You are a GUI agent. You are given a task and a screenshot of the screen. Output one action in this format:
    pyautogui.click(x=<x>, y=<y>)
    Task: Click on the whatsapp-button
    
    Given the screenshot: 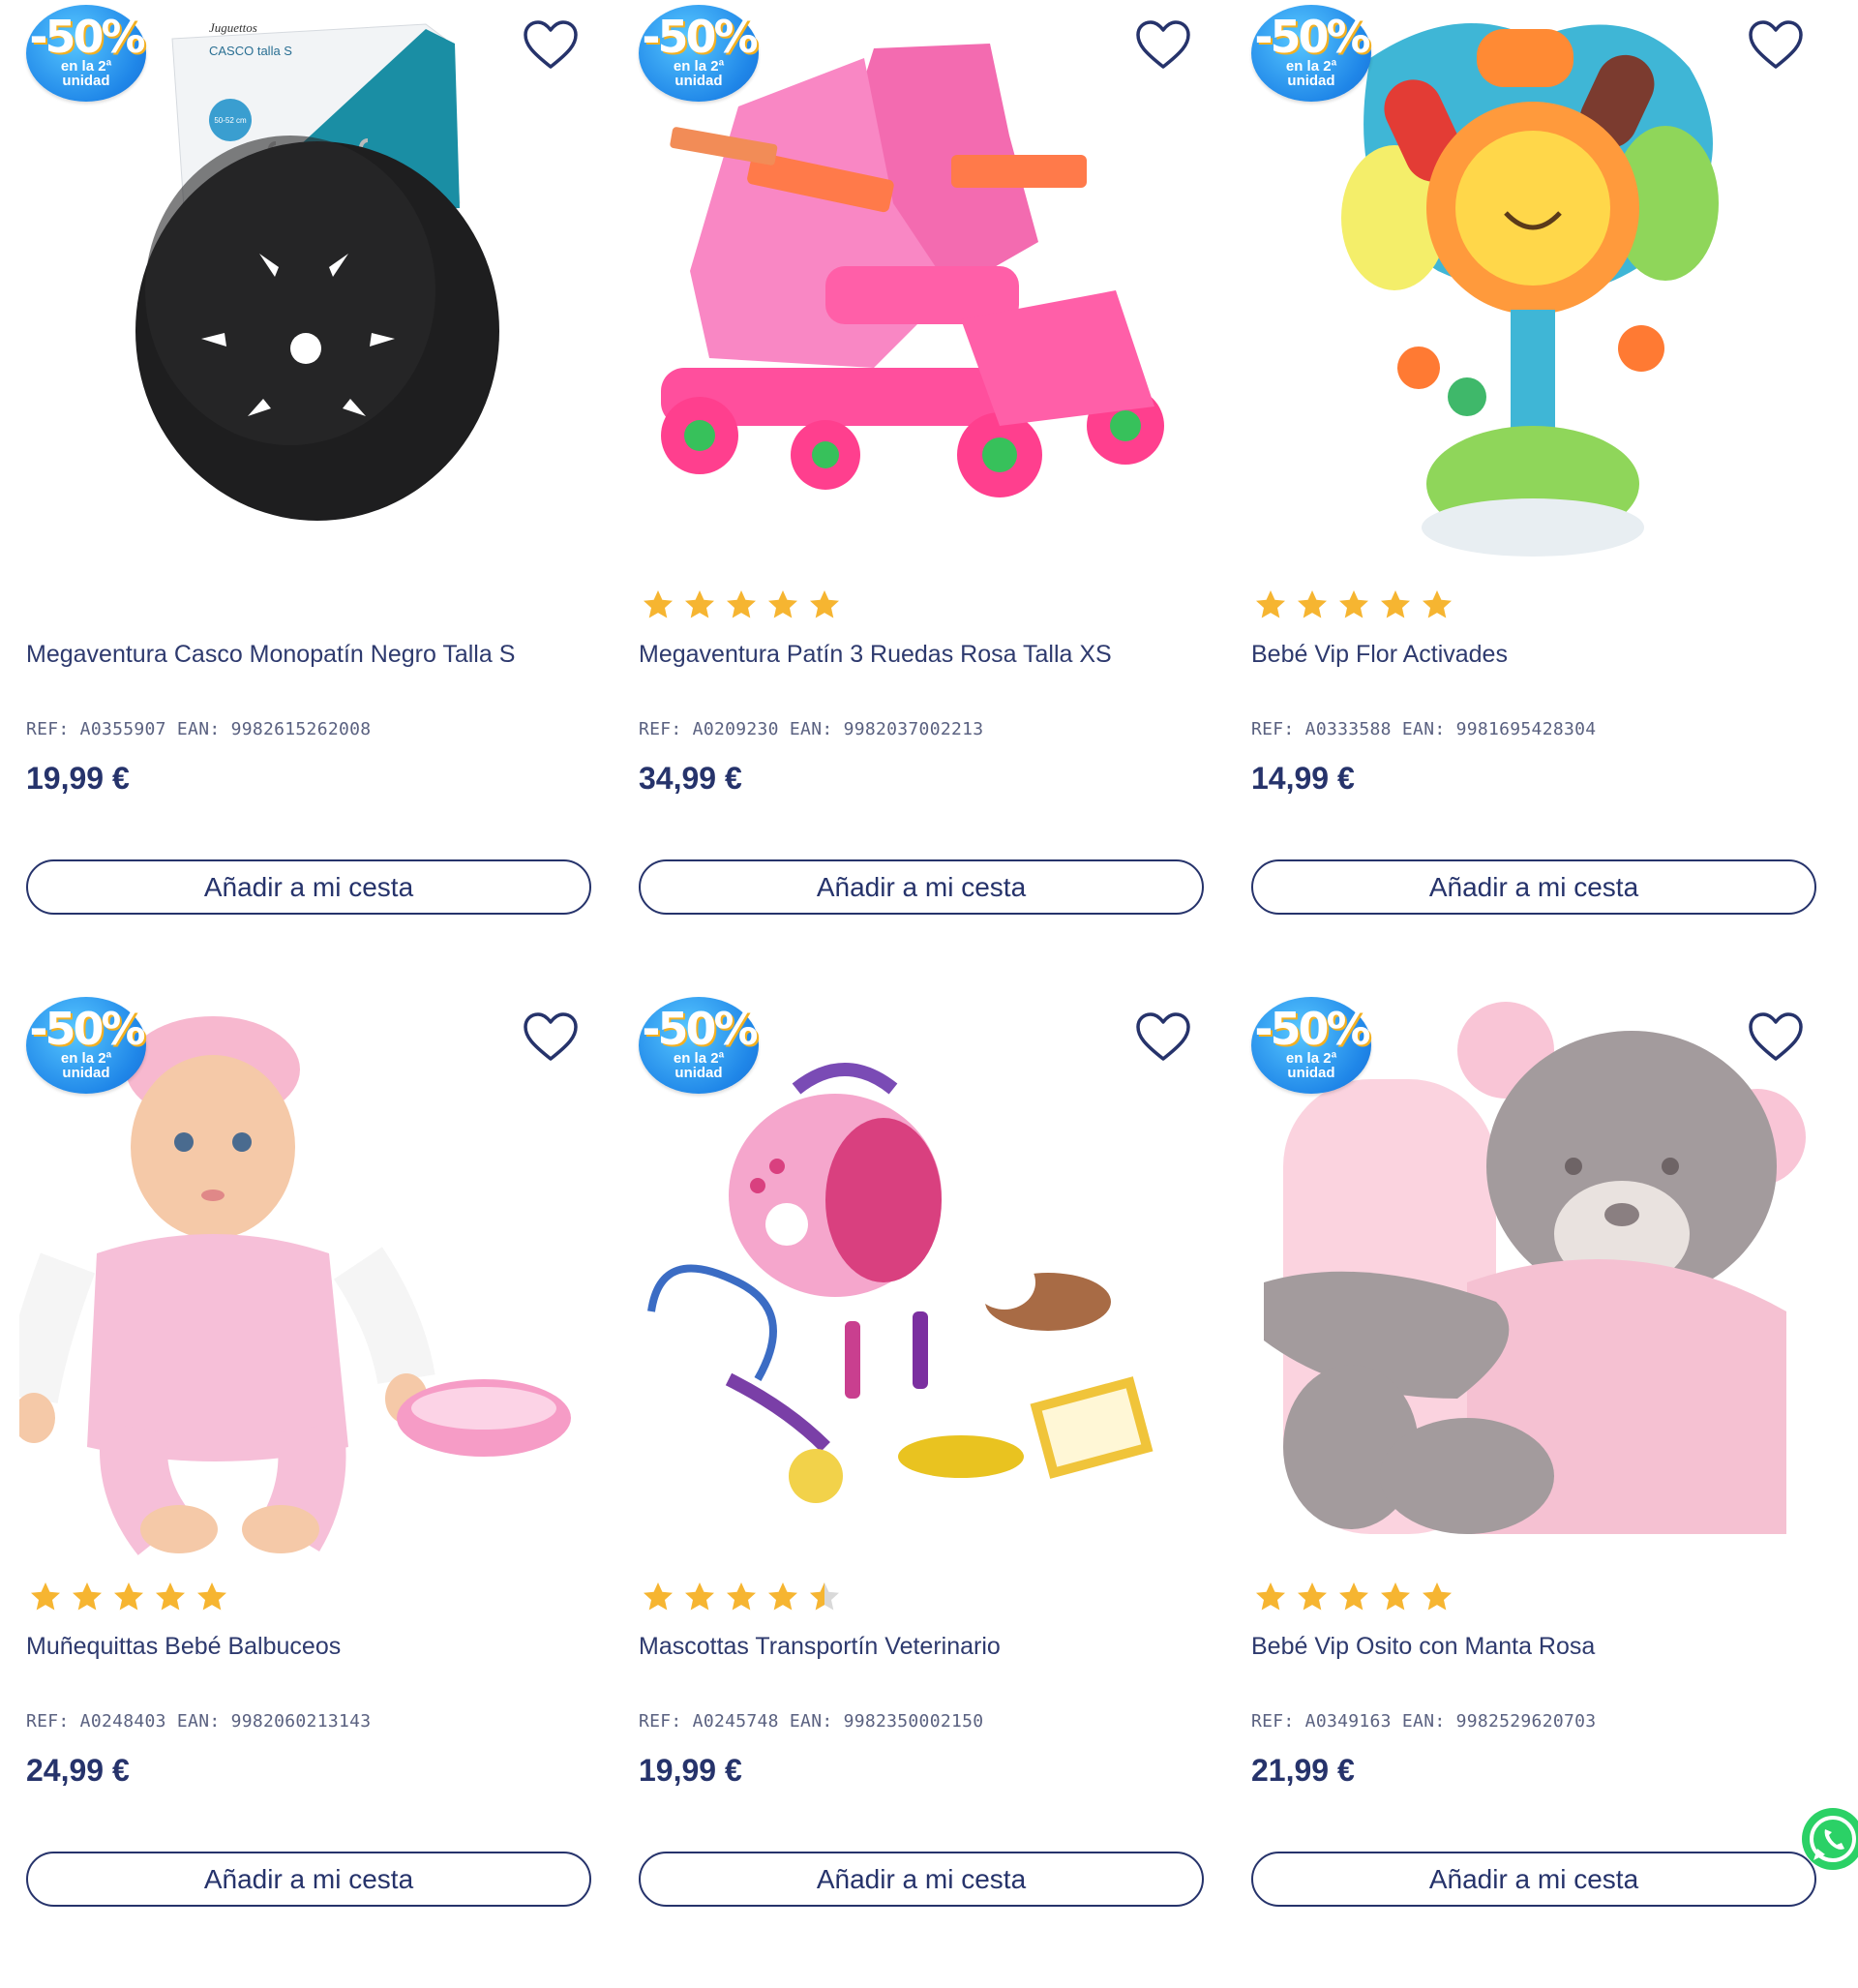 What is the action you would take?
    pyautogui.click(x=1830, y=1839)
    